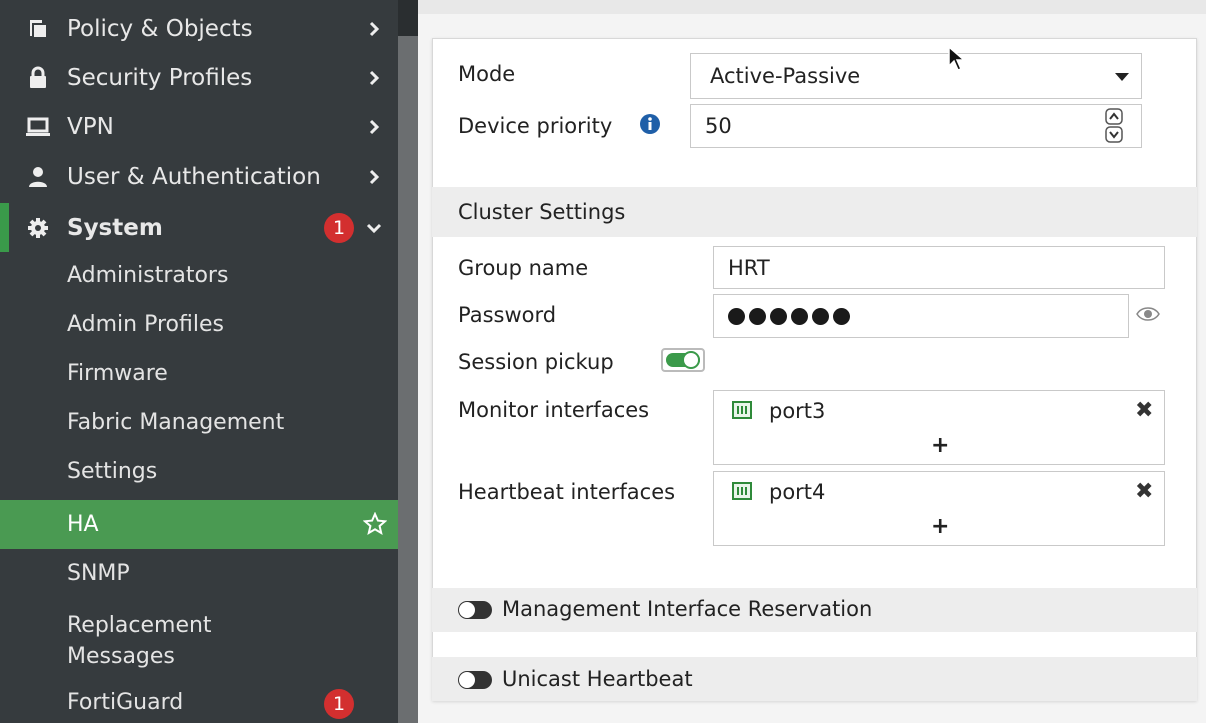 The image size is (1206, 723). I want to click on unicast-heartbeat-label: Unicast Heartbeat, so click(597, 679).